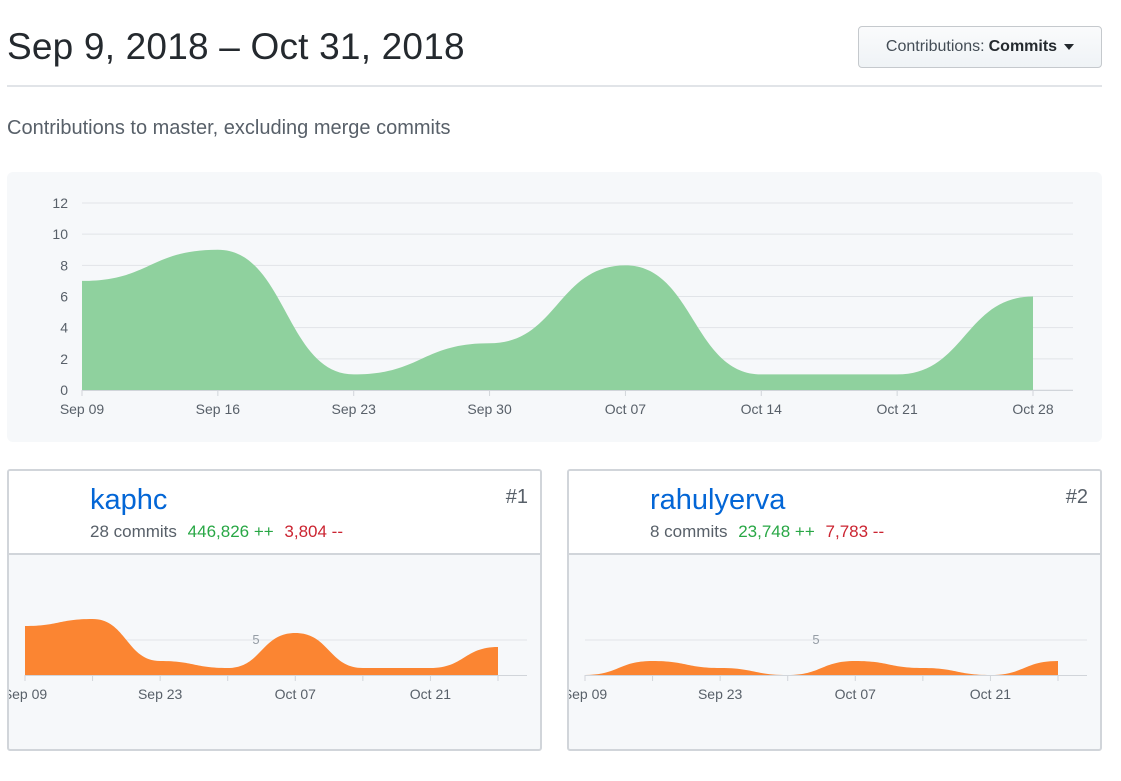  Describe the element at coordinates (64, 359) in the screenshot. I see `y-tick-label: 2` at that location.